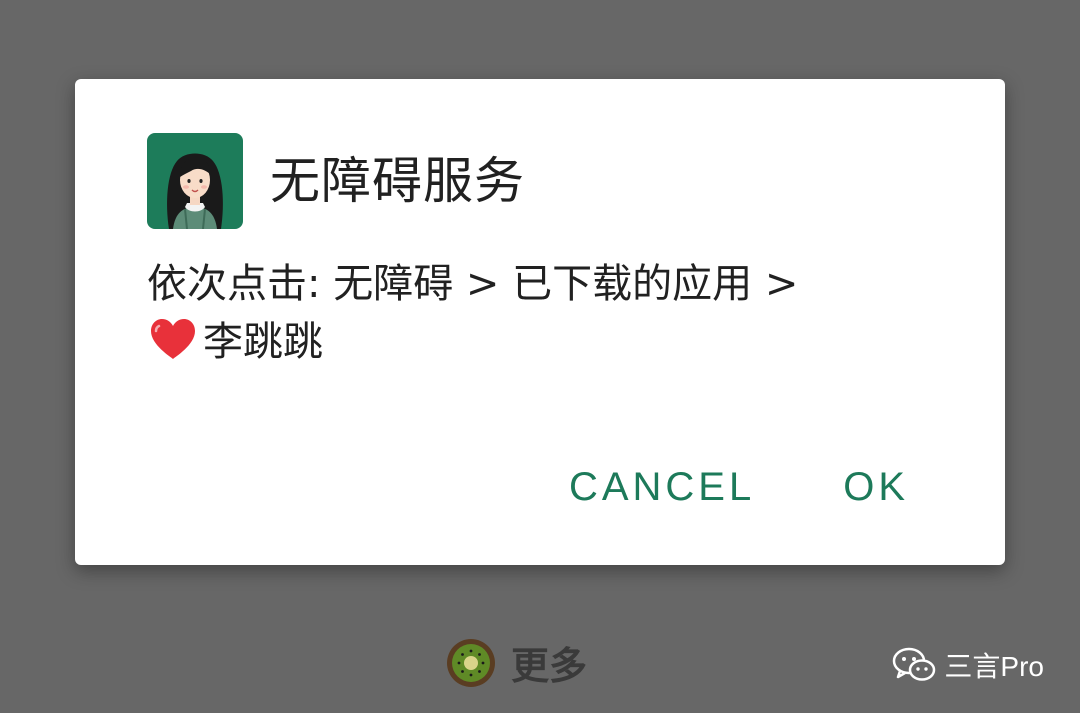  I want to click on dialog-message: 依次点击: 无障碍 > 已下载的应用 > 李跳跳, so click(537, 313).